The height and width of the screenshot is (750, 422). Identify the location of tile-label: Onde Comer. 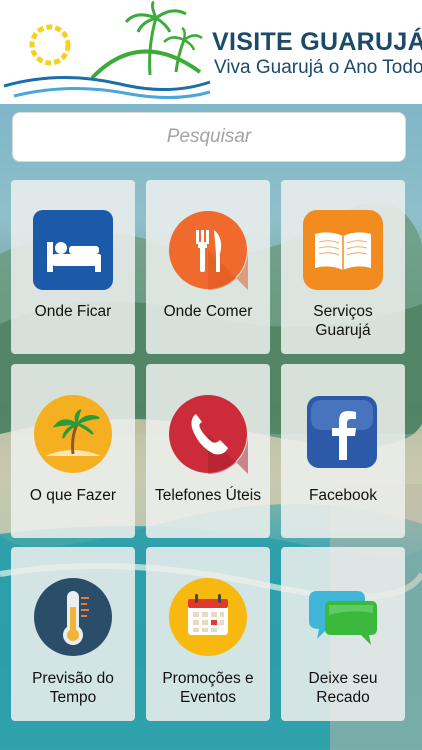
(208, 311).